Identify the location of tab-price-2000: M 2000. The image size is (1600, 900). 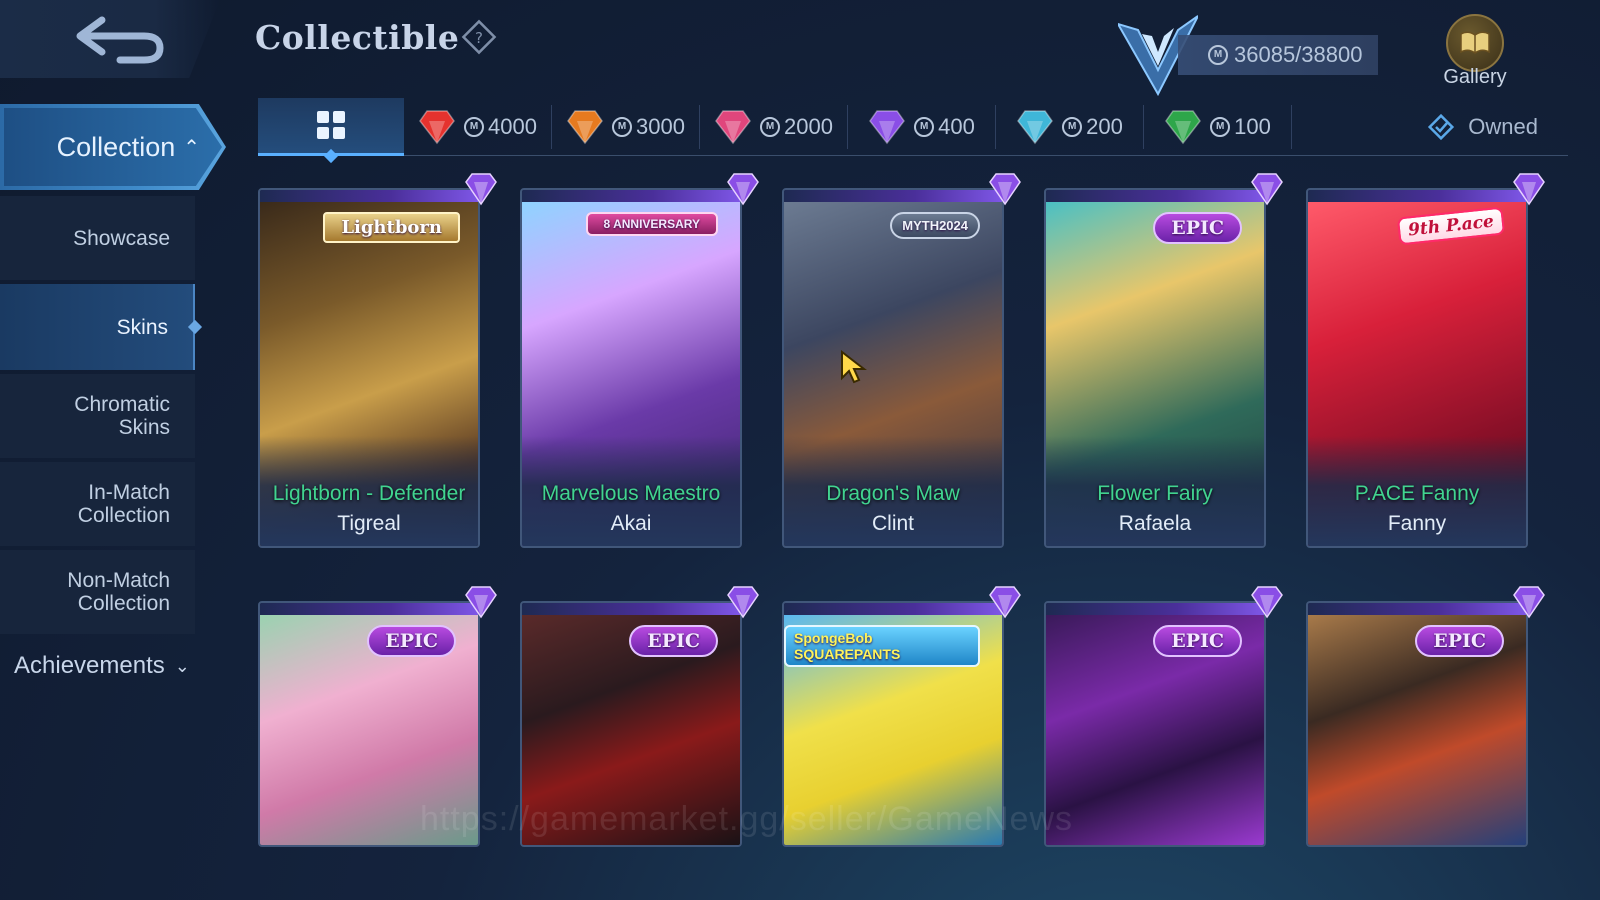
(774, 126).